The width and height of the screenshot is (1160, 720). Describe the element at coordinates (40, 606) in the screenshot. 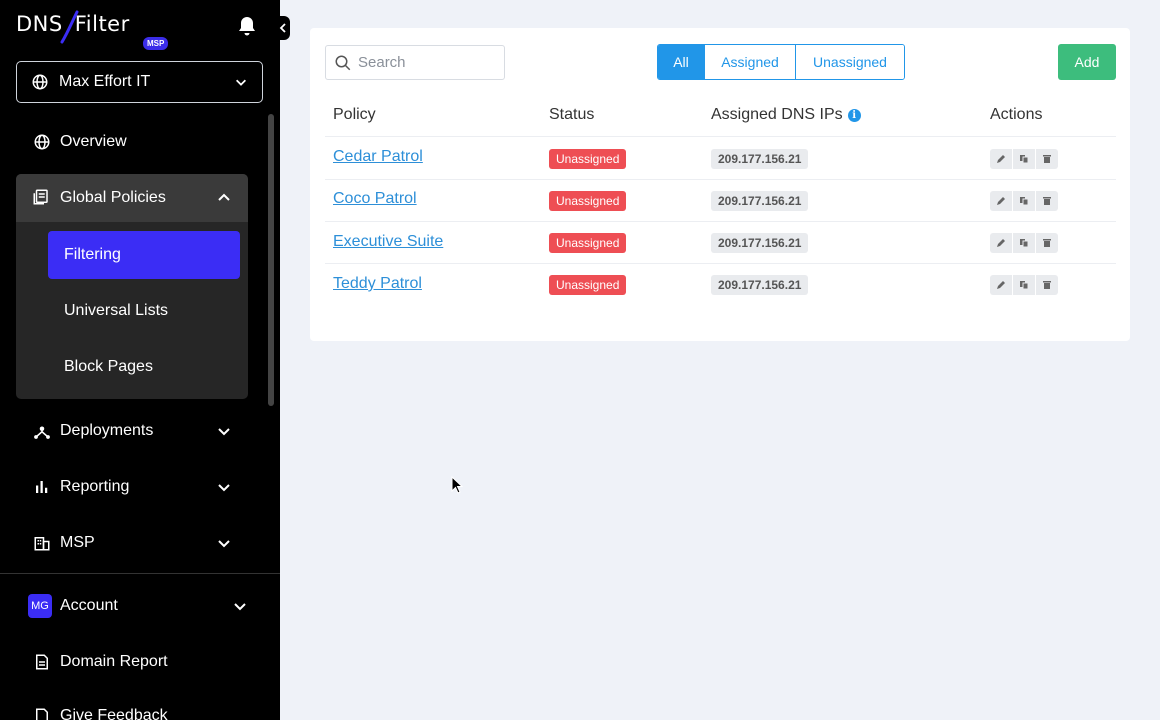

I see `account-avatar: MG` at that location.